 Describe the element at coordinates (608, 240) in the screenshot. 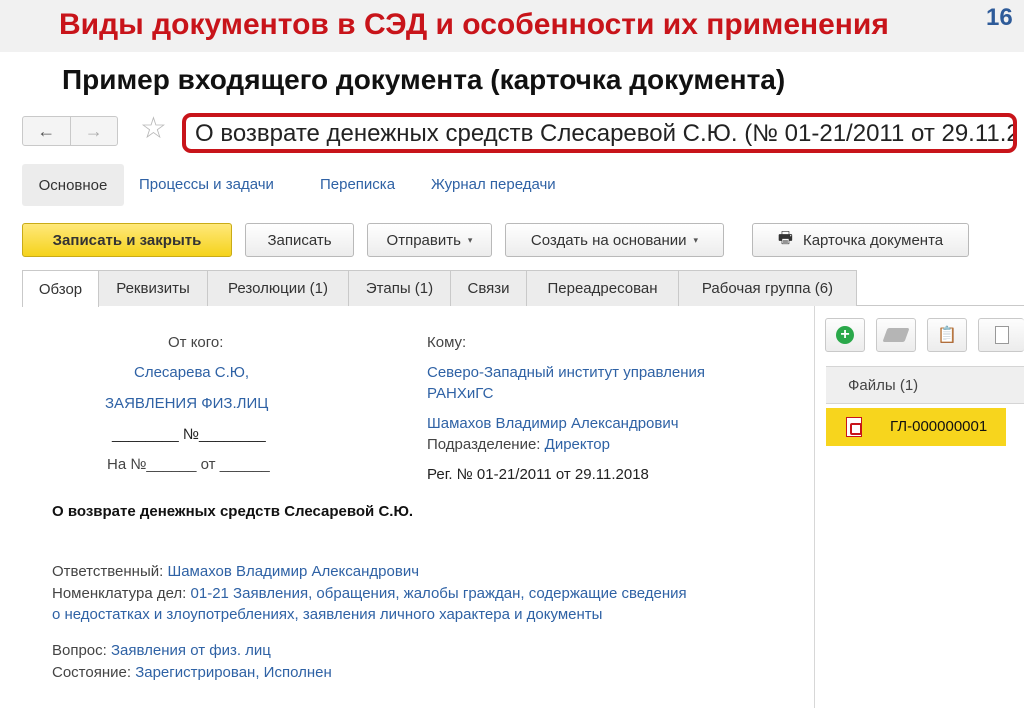

I see `create-based-label: Создать на основании` at that location.